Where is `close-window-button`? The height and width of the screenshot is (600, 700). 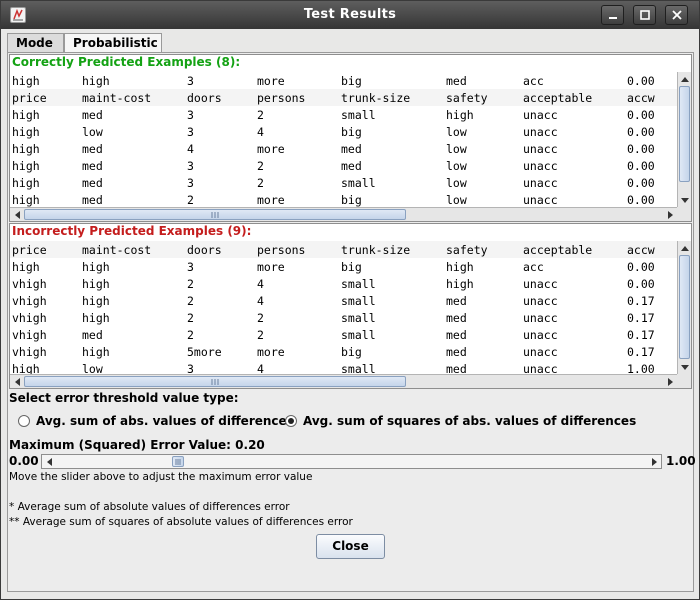 close-window-button is located at coordinates (676, 15).